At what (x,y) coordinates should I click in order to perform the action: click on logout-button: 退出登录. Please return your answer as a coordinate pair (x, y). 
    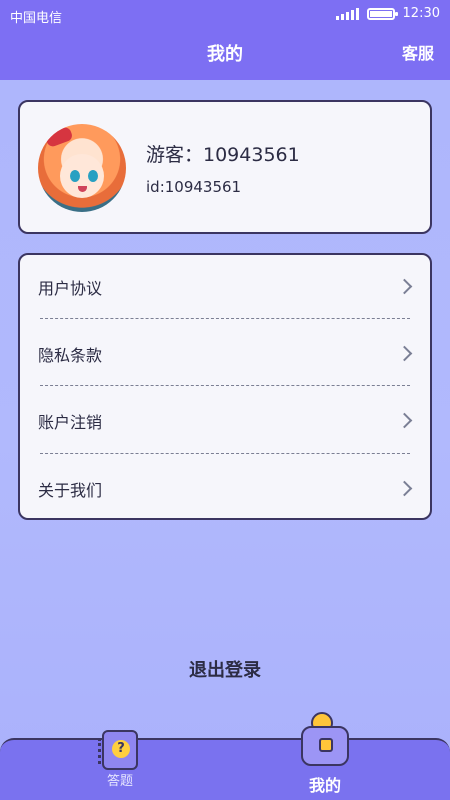
    Looking at the image, I should click on (225, 669).